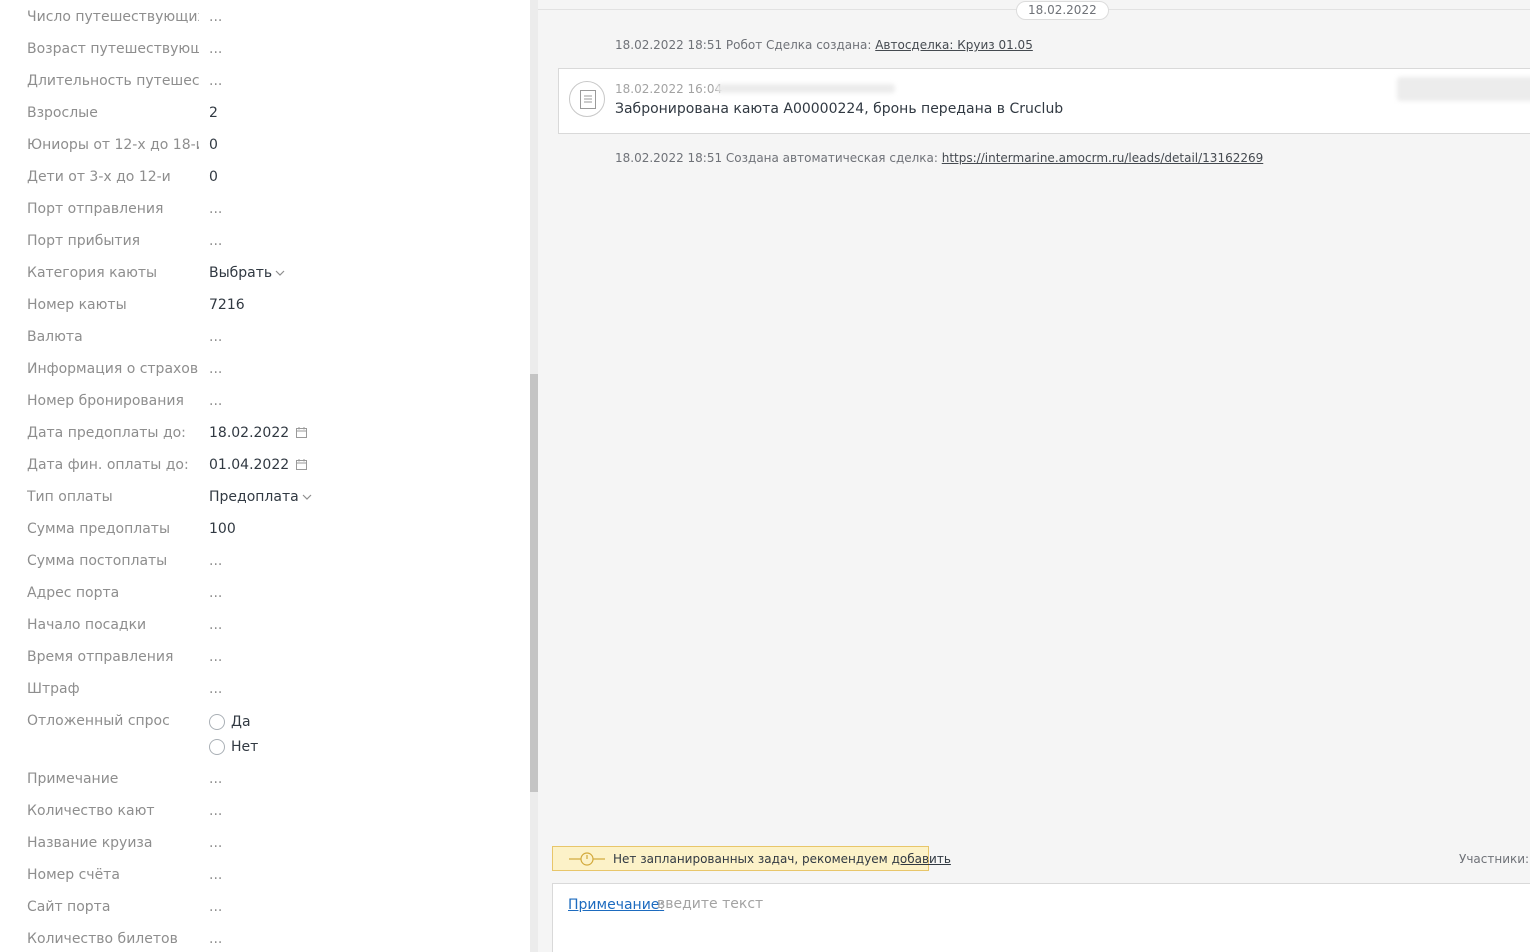  I want to click on field-date: 18.02.2022, so click(258, 433).